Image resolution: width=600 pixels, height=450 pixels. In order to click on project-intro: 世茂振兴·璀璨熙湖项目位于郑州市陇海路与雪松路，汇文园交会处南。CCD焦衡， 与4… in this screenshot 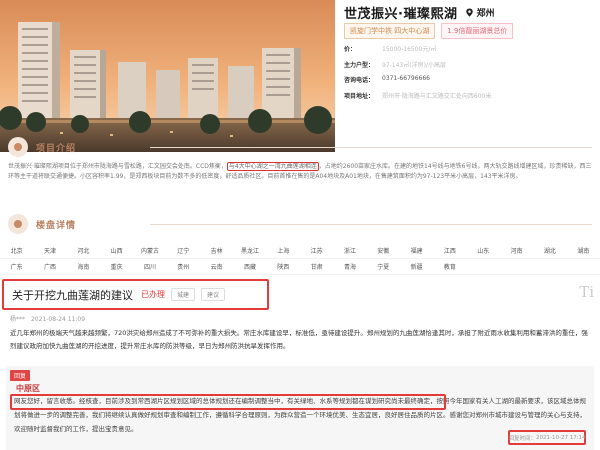, I will do `click(301, 172)`.